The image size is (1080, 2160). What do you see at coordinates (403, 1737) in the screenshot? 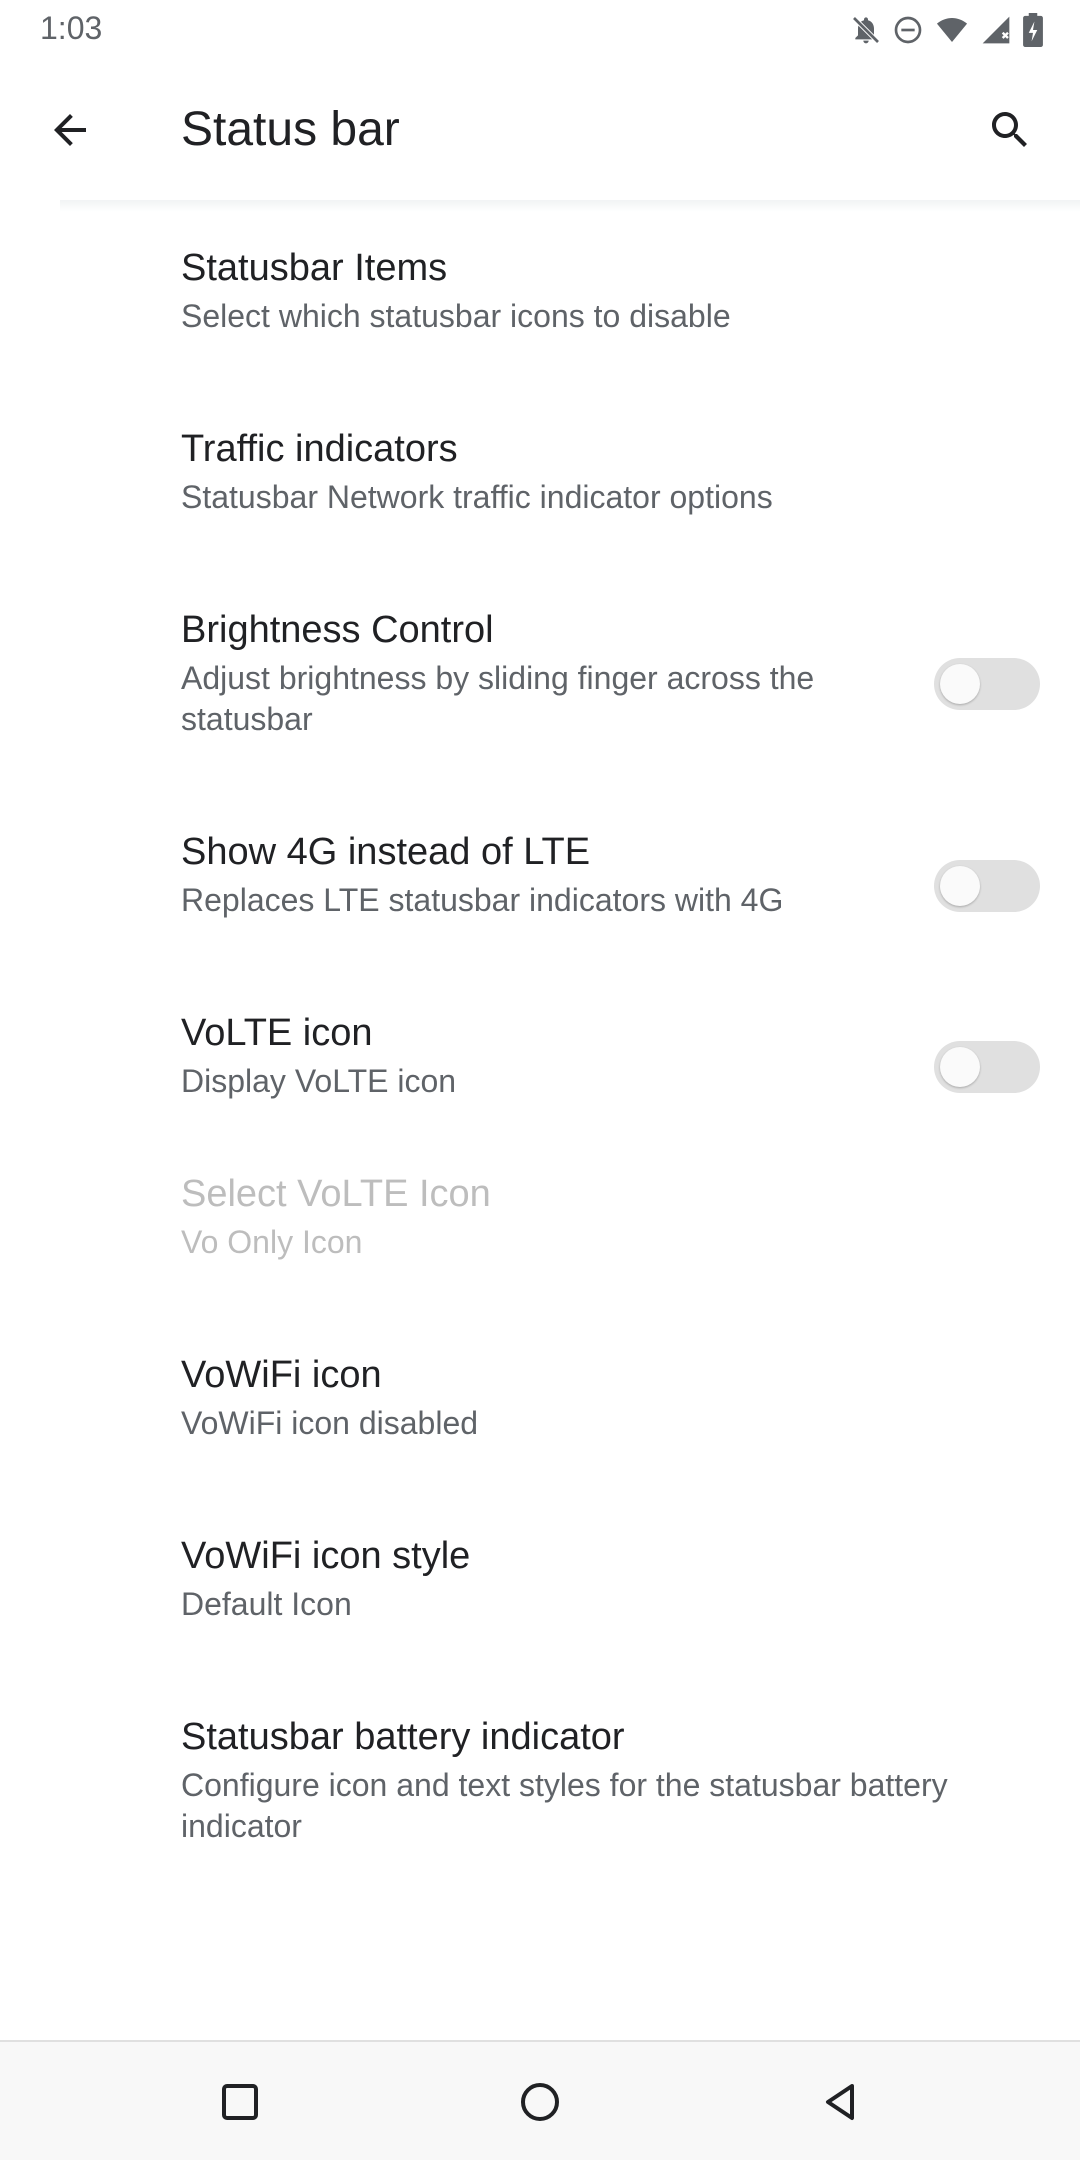
I see `pref-title: Statusbar battery indicator` at bounding box center [403, 1737].